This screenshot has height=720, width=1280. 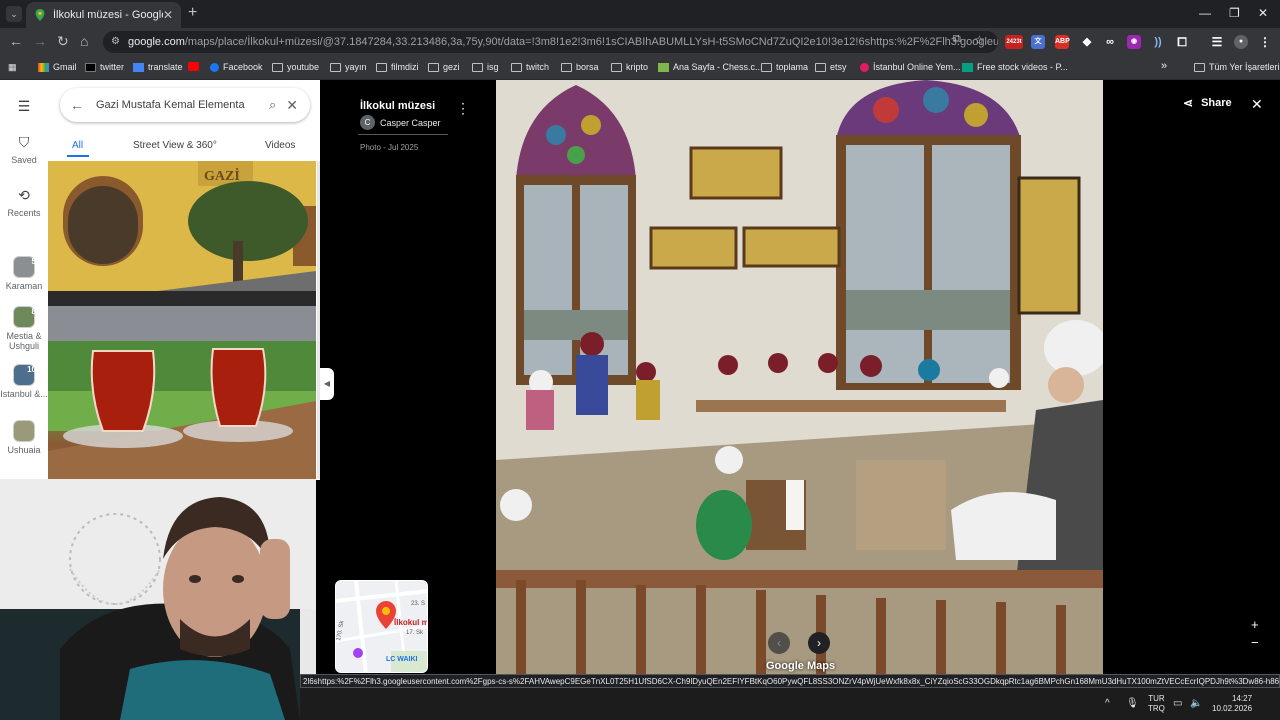 I want to click on photo-thumbnail-tea, so click(x=182, y=410).